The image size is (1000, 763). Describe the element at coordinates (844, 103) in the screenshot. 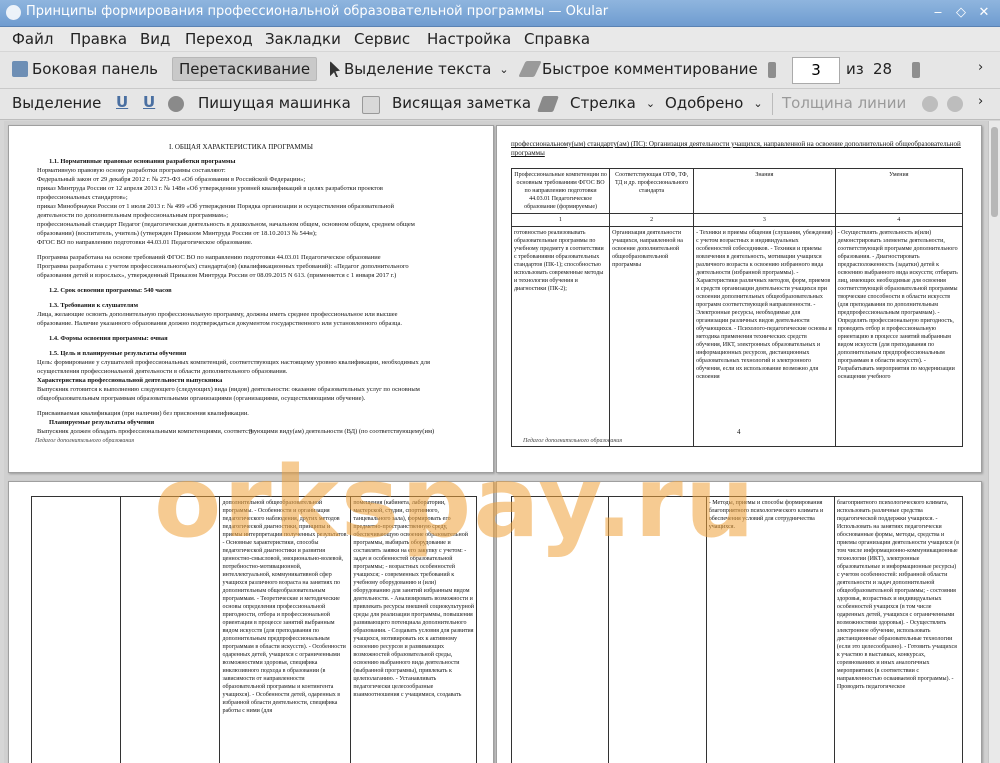

I see `line-width-button: Толщина линии` at that location.